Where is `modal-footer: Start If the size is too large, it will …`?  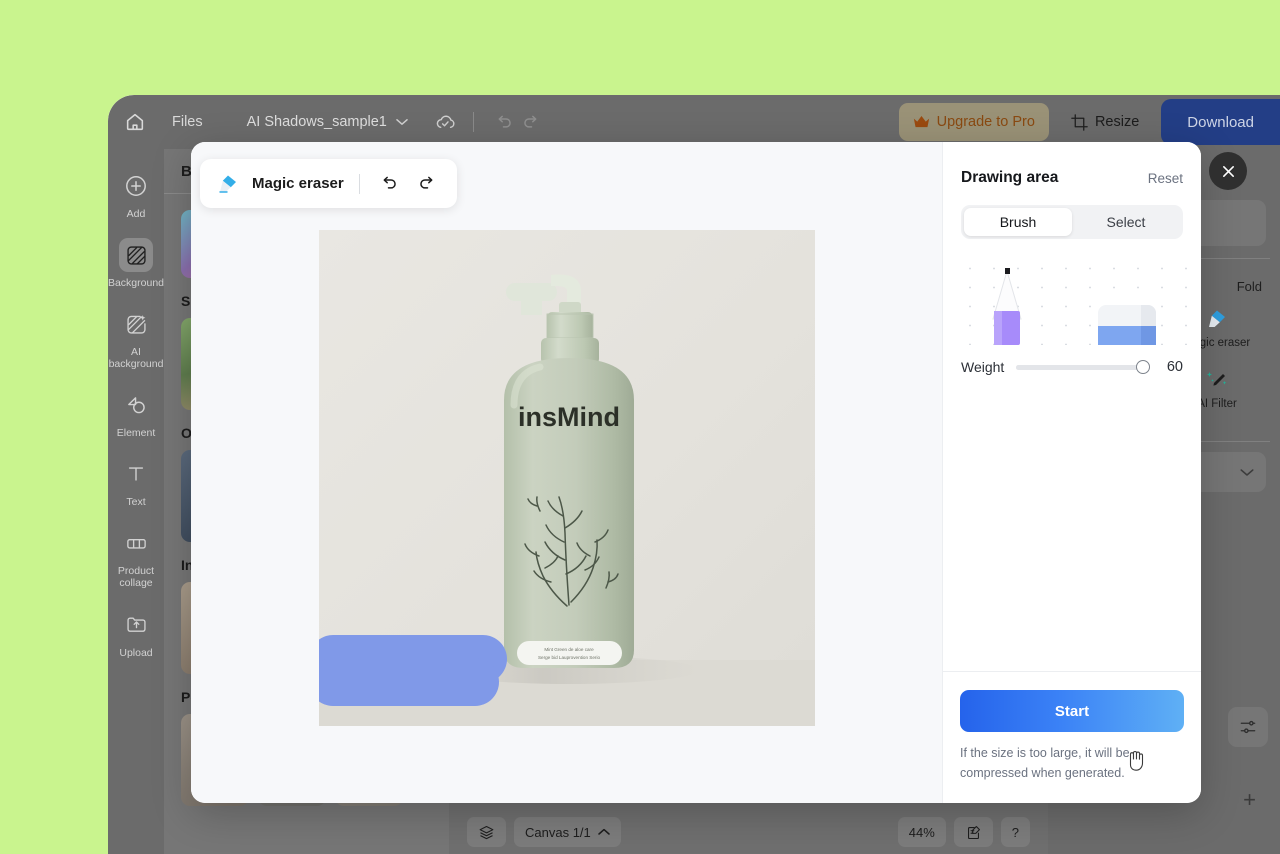
modal-footer: Start If the size is too large, it will … is located at coordinates (1072, 737).